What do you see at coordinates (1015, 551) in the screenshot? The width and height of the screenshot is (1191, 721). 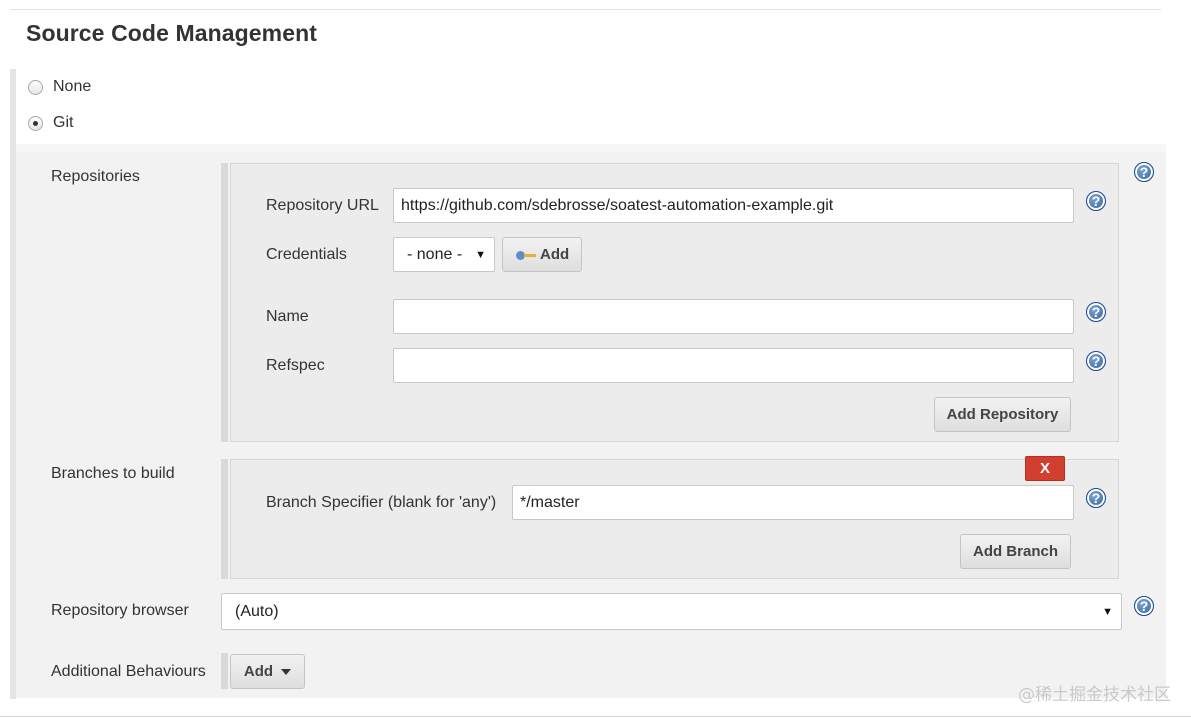 I see `add-branch-button: Add Branch` at bounding box center [1015, 551].